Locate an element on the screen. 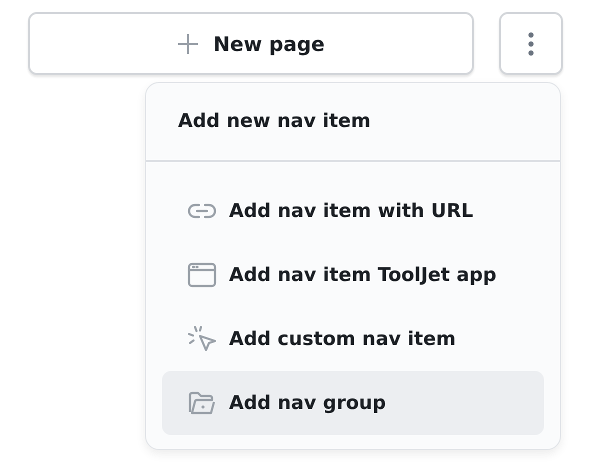  plus-icon is located at coordinates (188, 43).